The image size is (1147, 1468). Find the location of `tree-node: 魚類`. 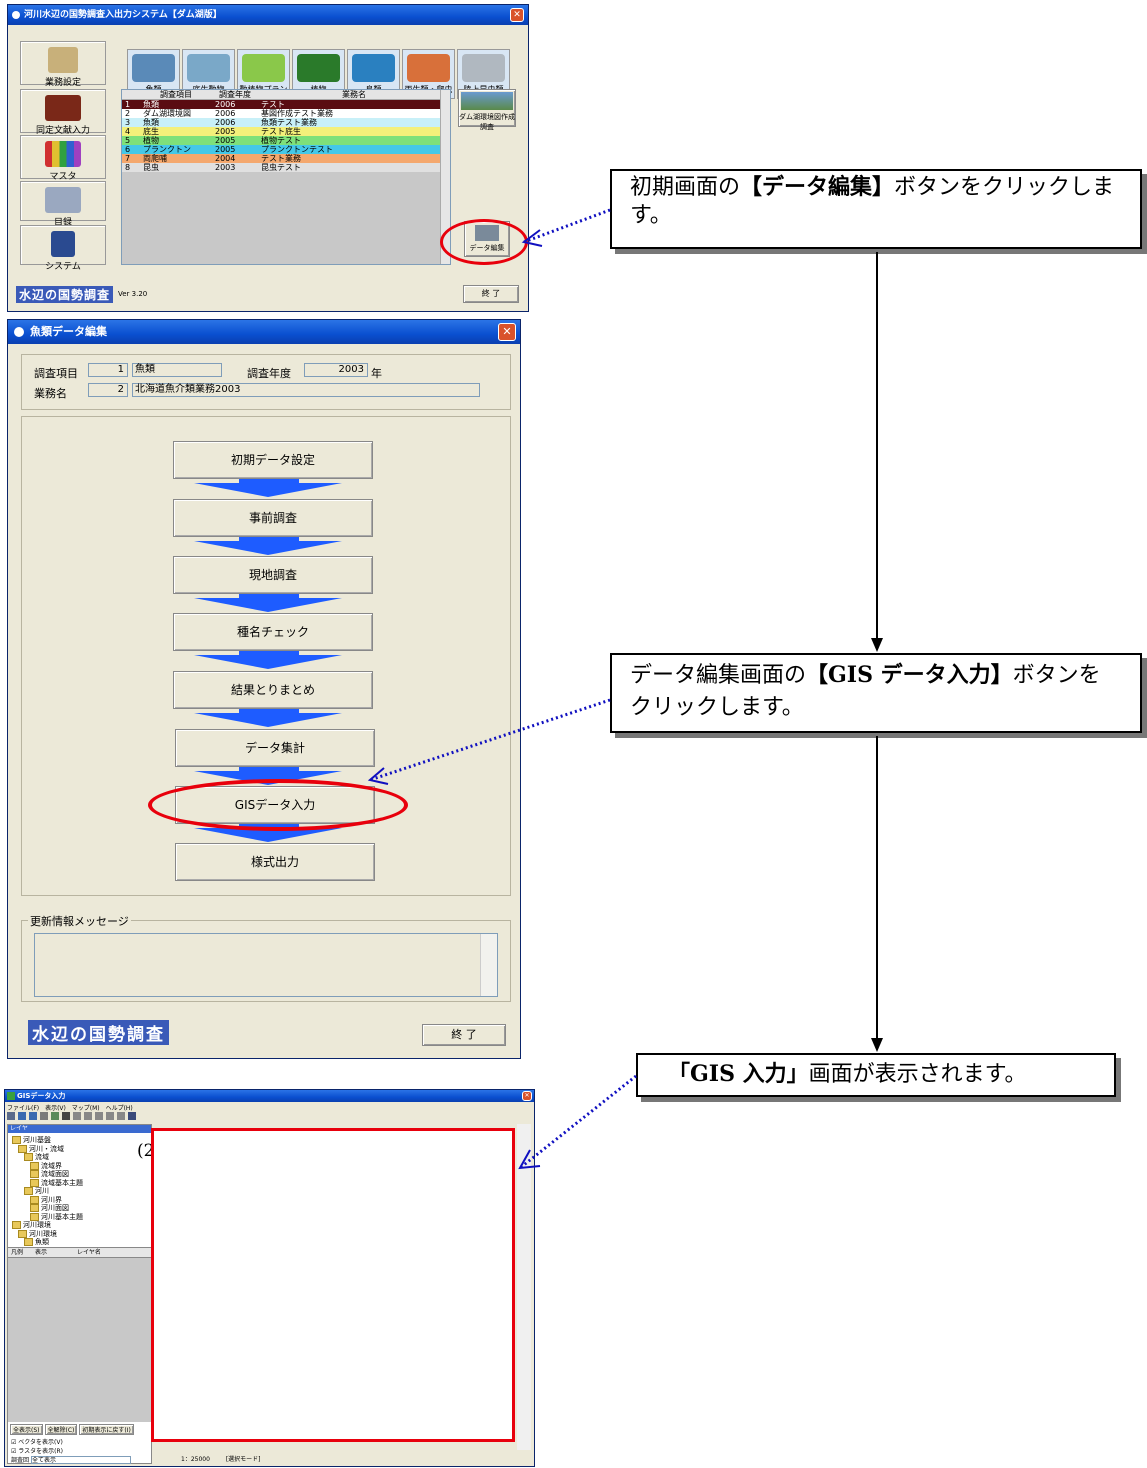

tree-node: 魚類 is located at coordinates (36, 1242).